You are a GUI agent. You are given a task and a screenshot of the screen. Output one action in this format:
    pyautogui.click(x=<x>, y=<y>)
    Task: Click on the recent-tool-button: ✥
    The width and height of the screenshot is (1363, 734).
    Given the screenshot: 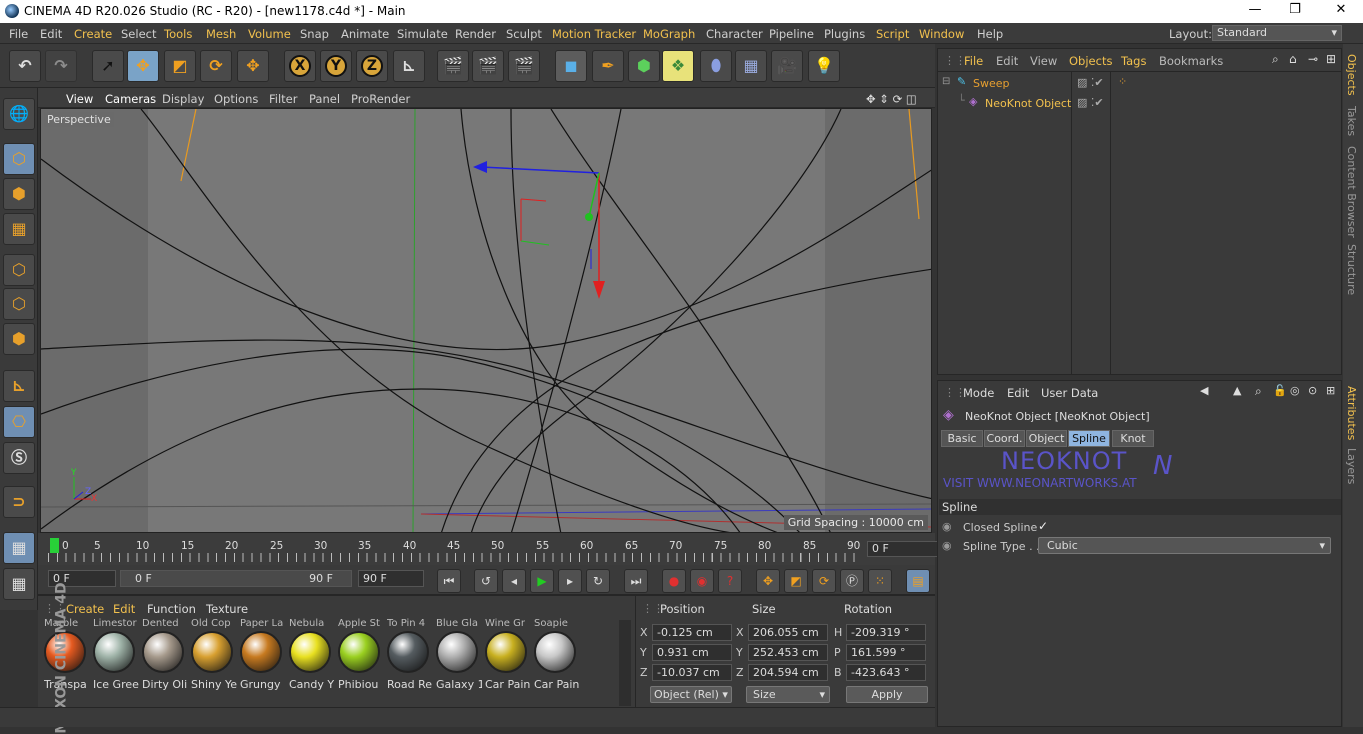 What is the action you would take?
    pyautogui.click(x=253, y=66)
    